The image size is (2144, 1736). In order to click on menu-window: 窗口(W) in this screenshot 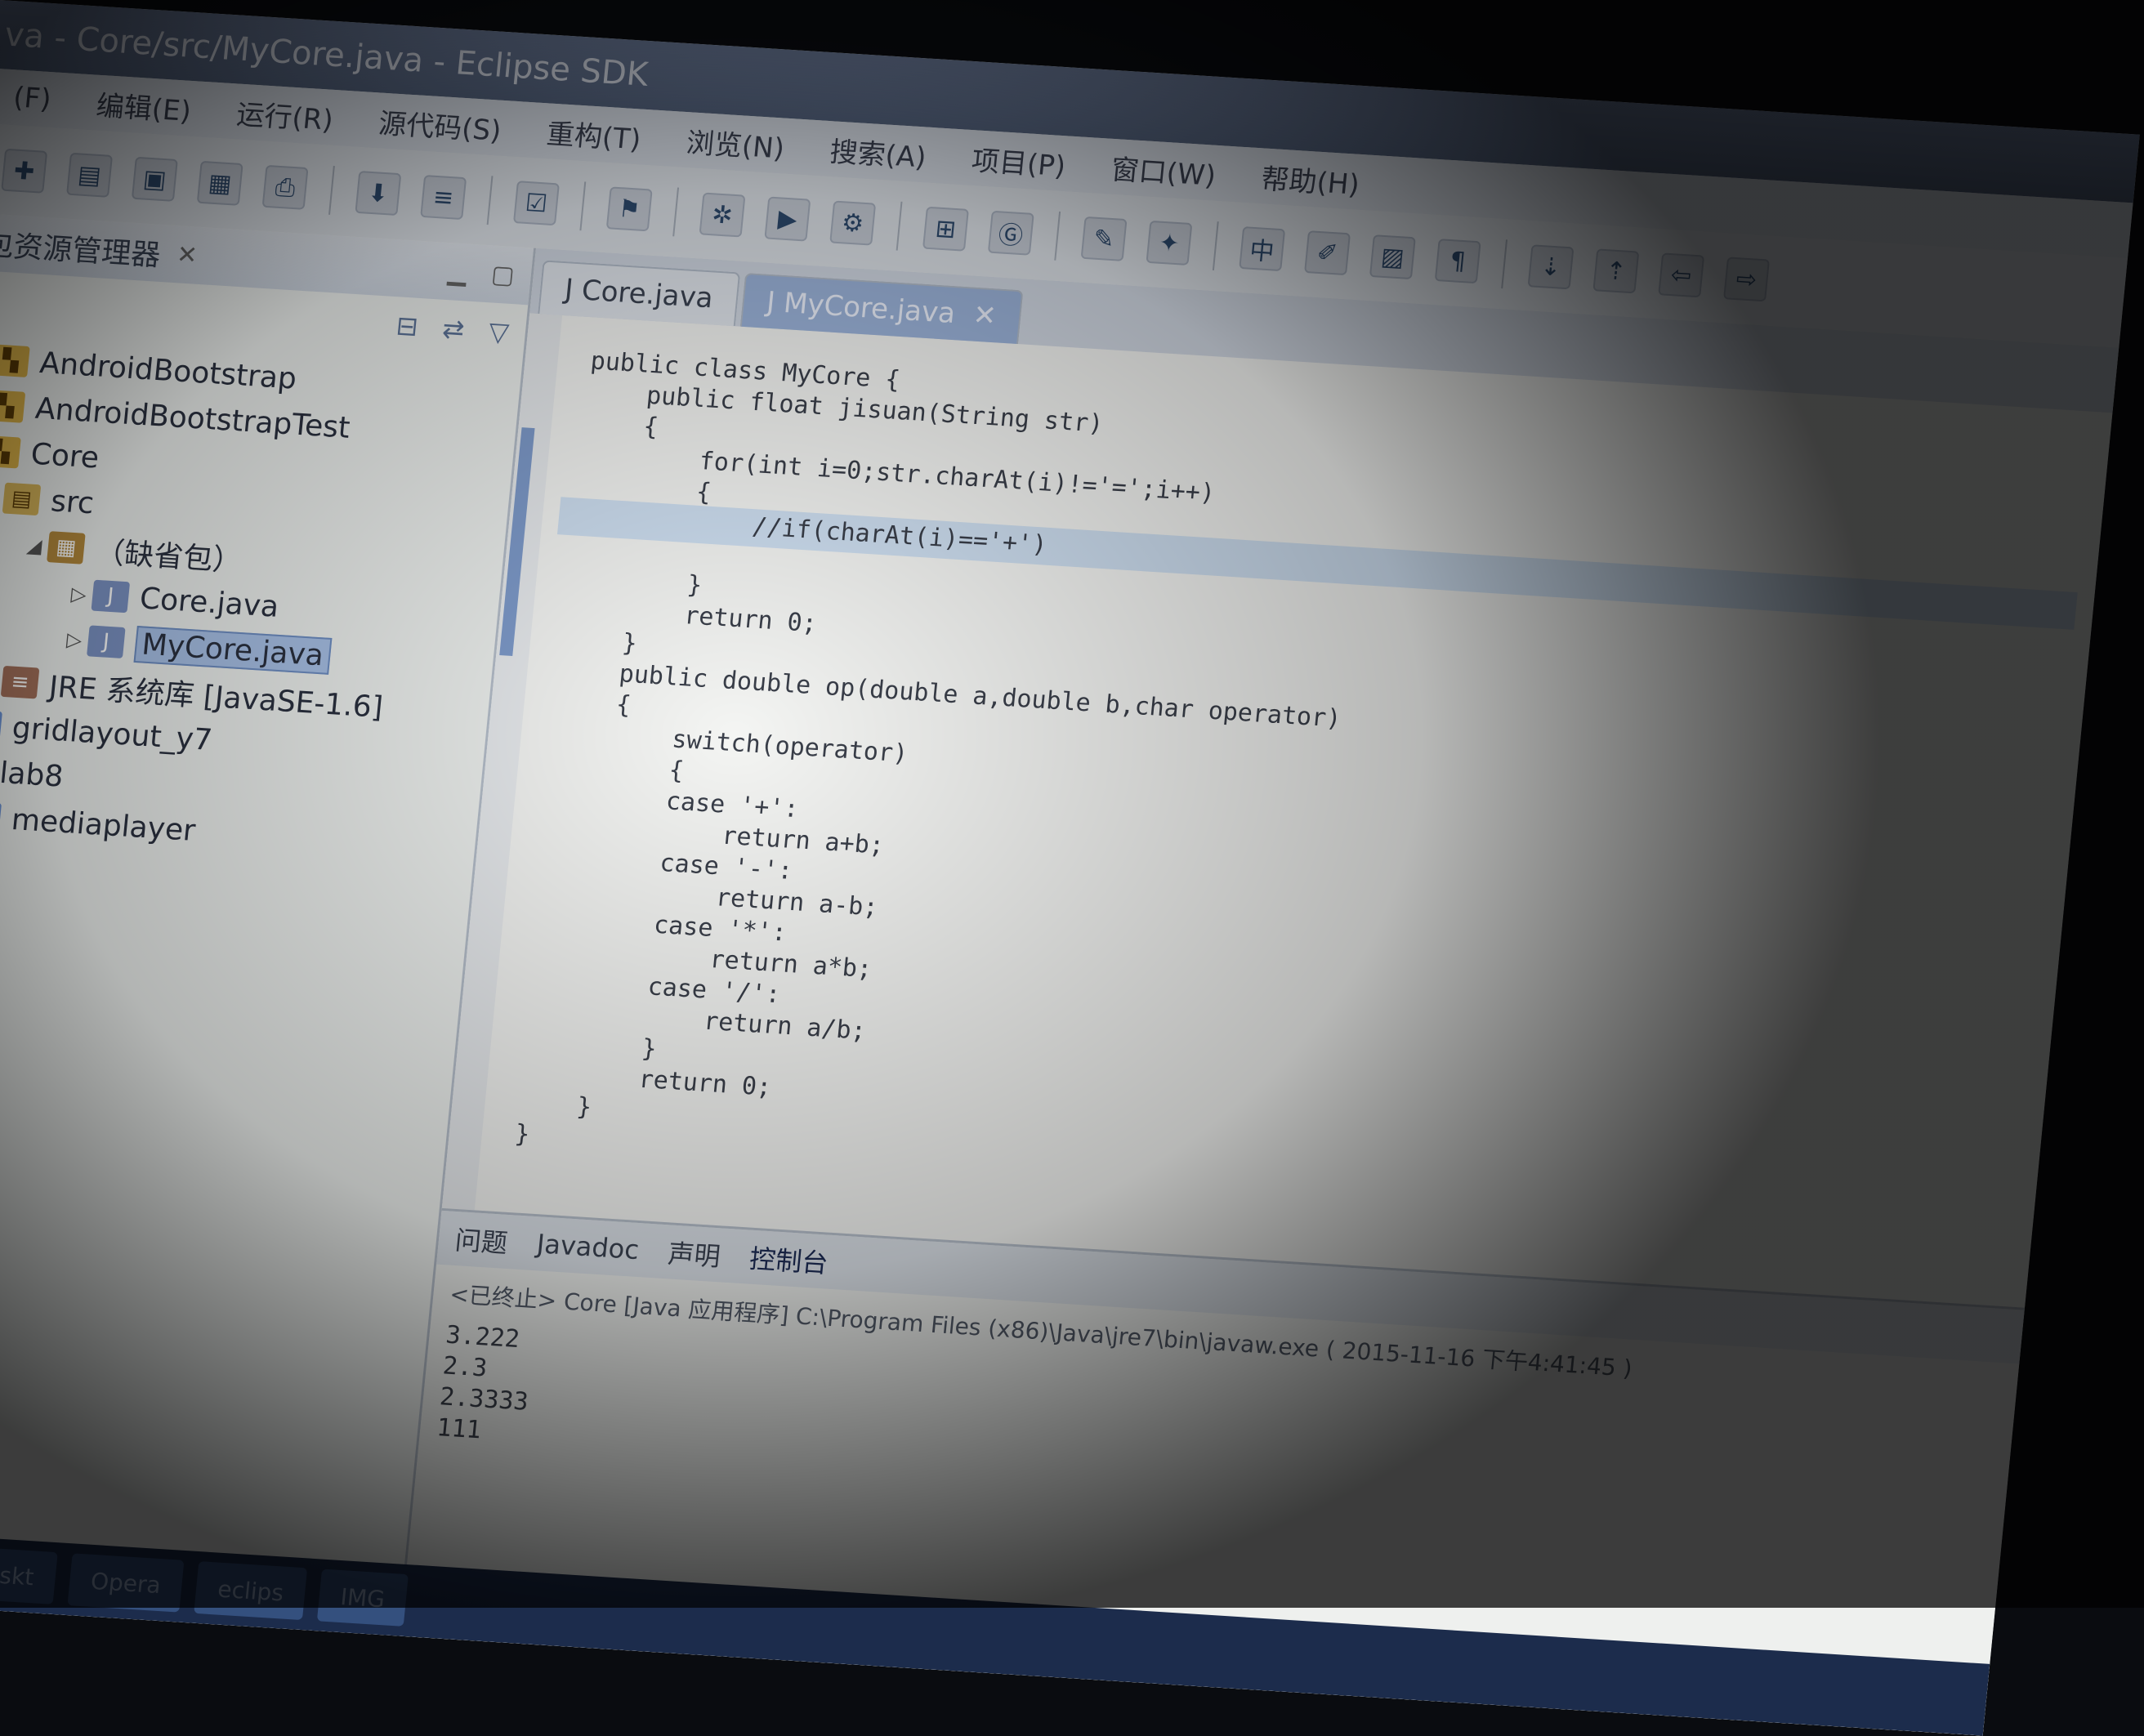, I will do `click(1164, 170)`.